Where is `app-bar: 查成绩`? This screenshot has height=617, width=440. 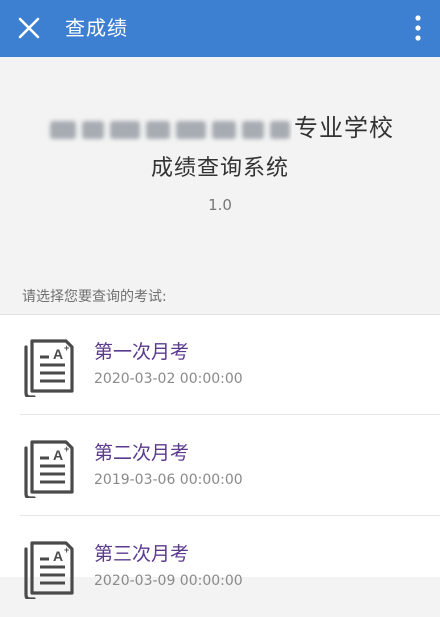
app-bar: 查成绩 is located at coordinates (220, 28).